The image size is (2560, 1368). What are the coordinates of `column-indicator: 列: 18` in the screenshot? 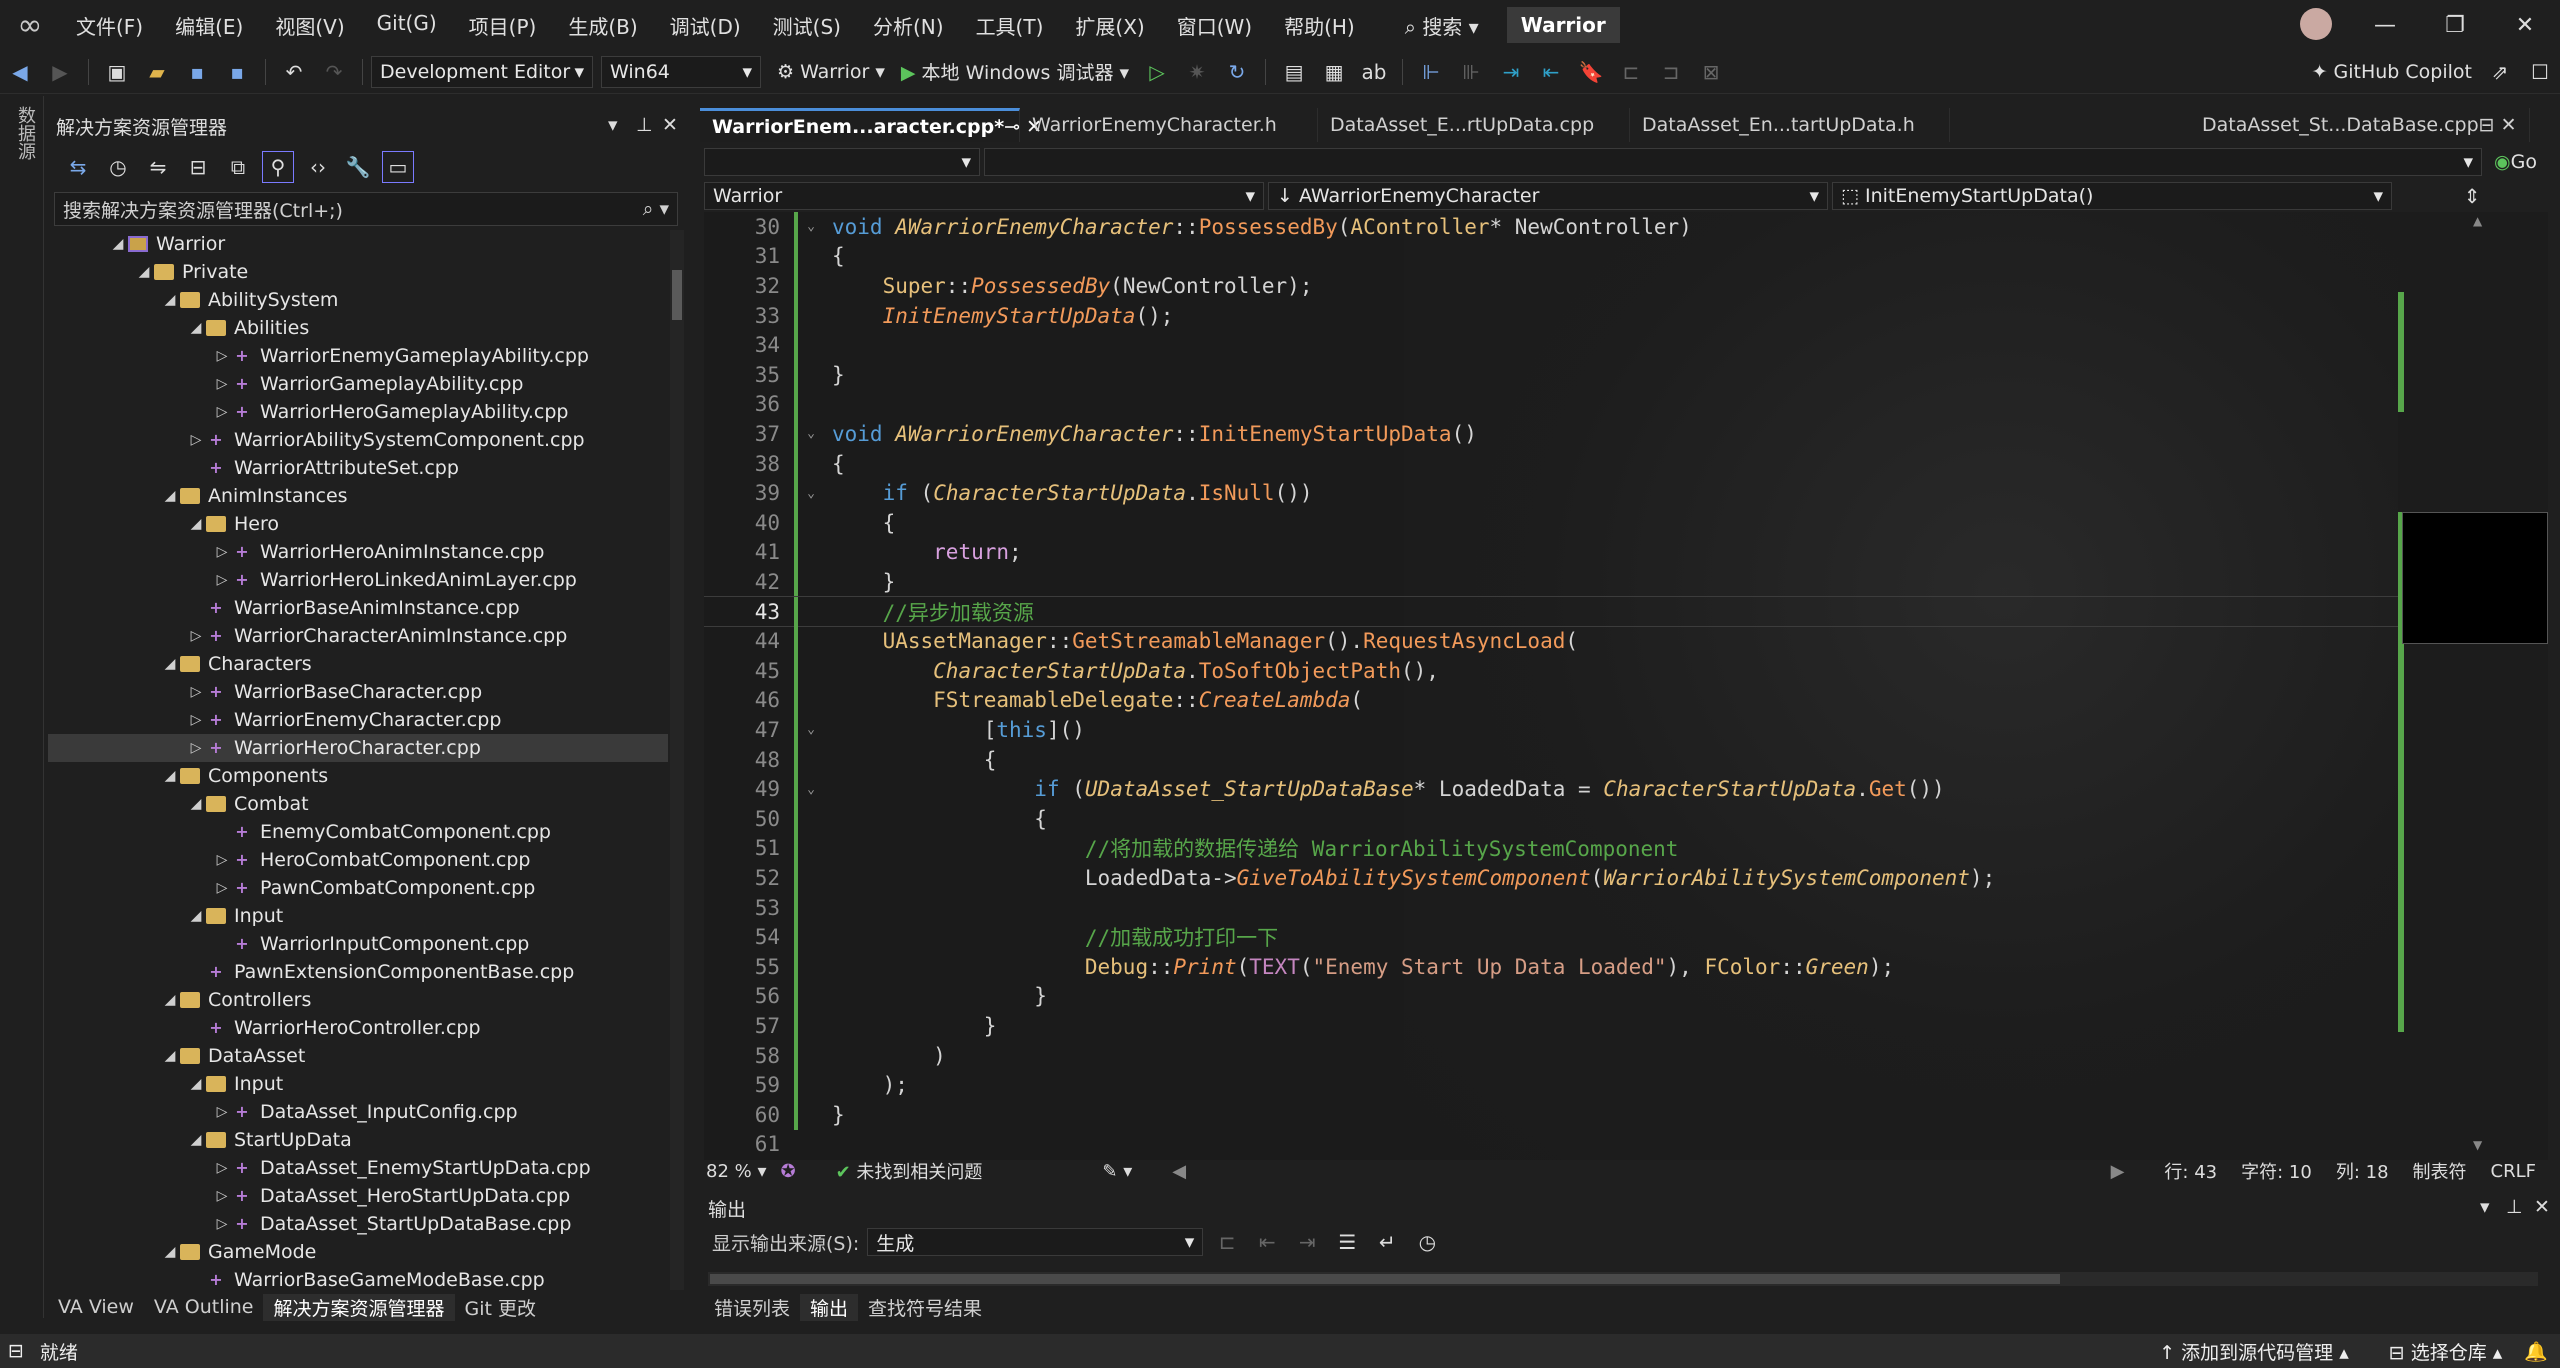 It's located at (2362, 1171).